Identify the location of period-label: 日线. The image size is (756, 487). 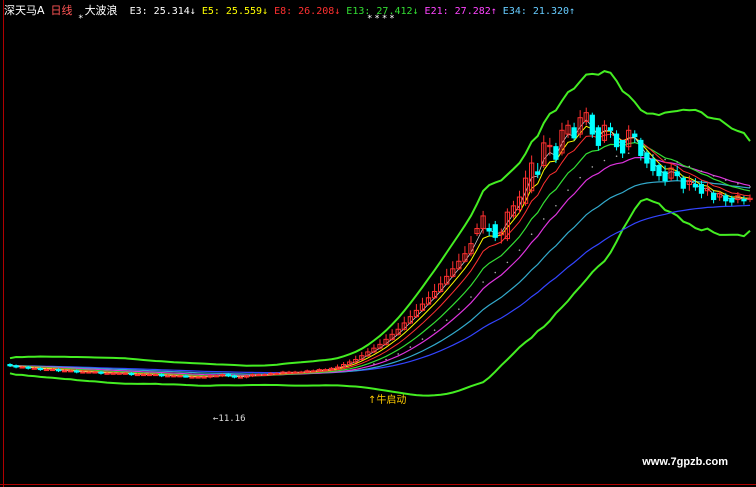
(61, 10).